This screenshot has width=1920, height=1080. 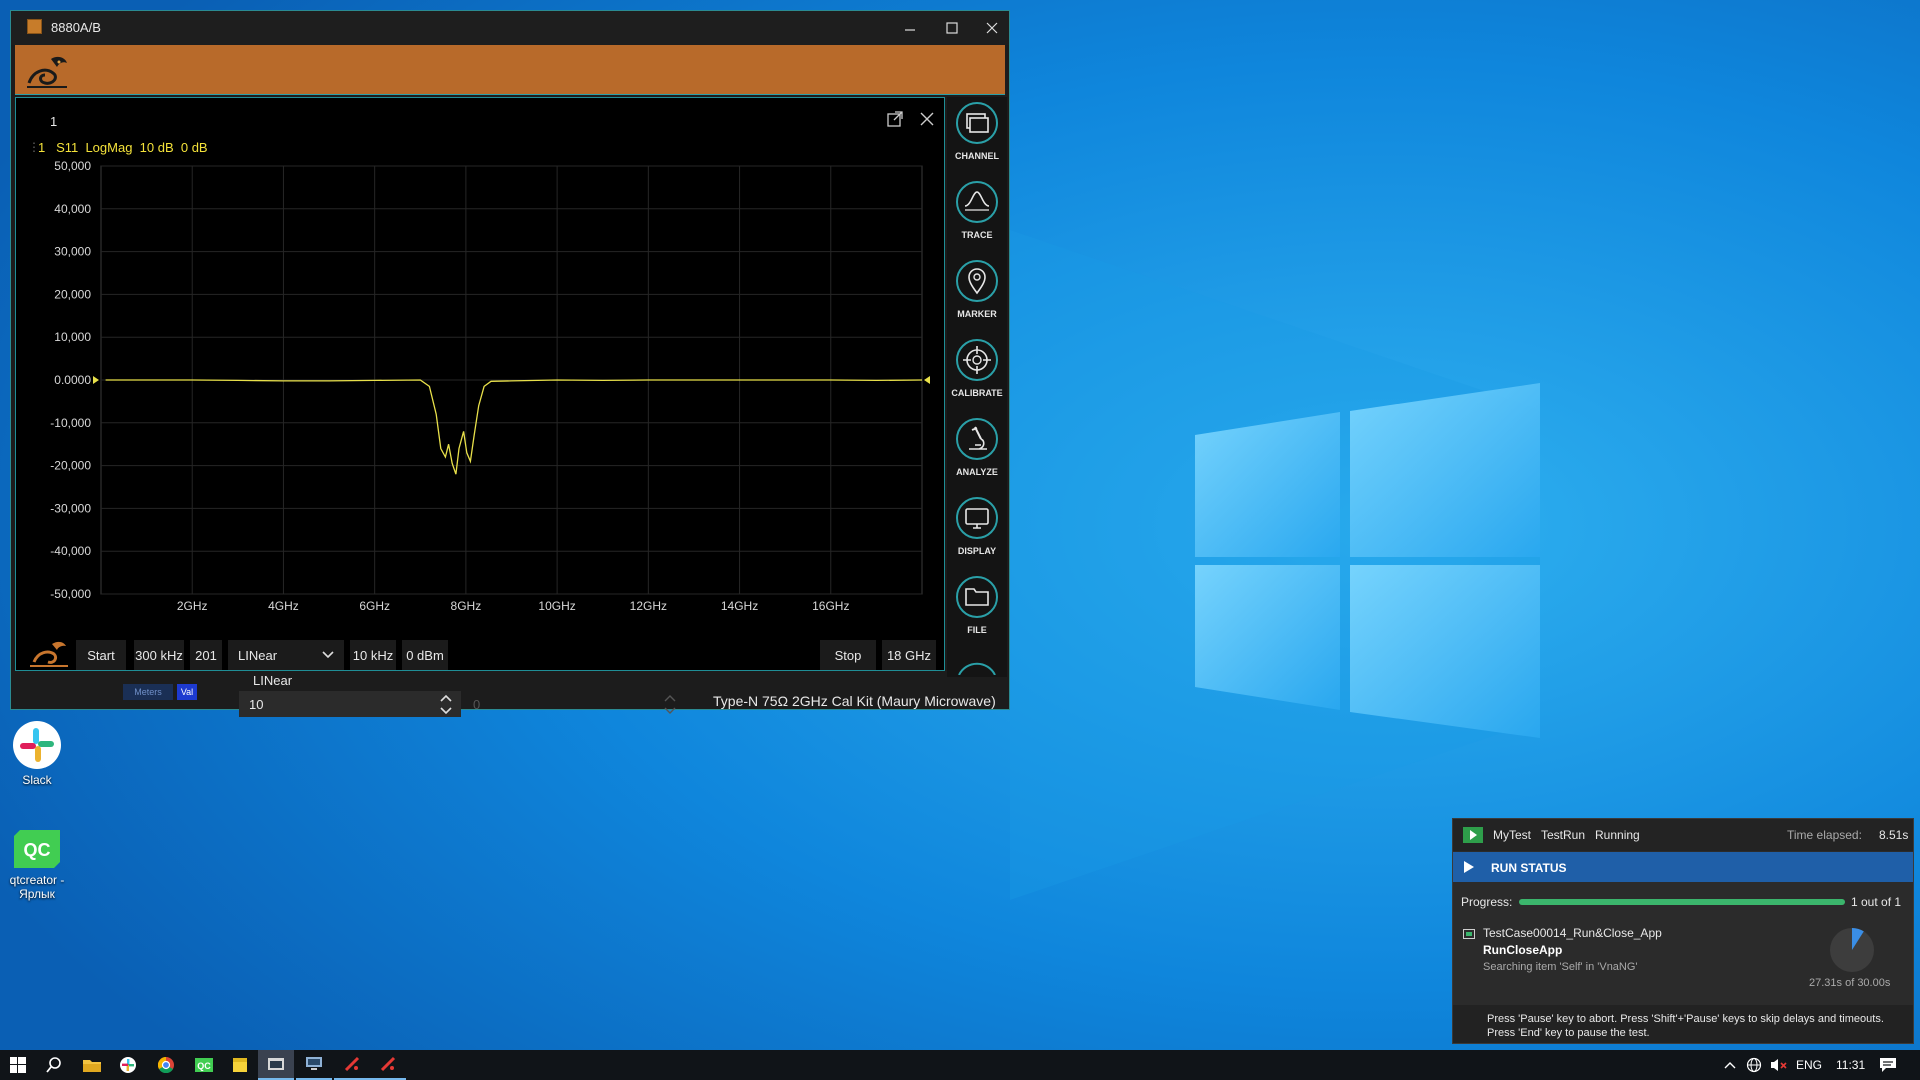 I want to click on minimize-button, so click(x=910, y=28).